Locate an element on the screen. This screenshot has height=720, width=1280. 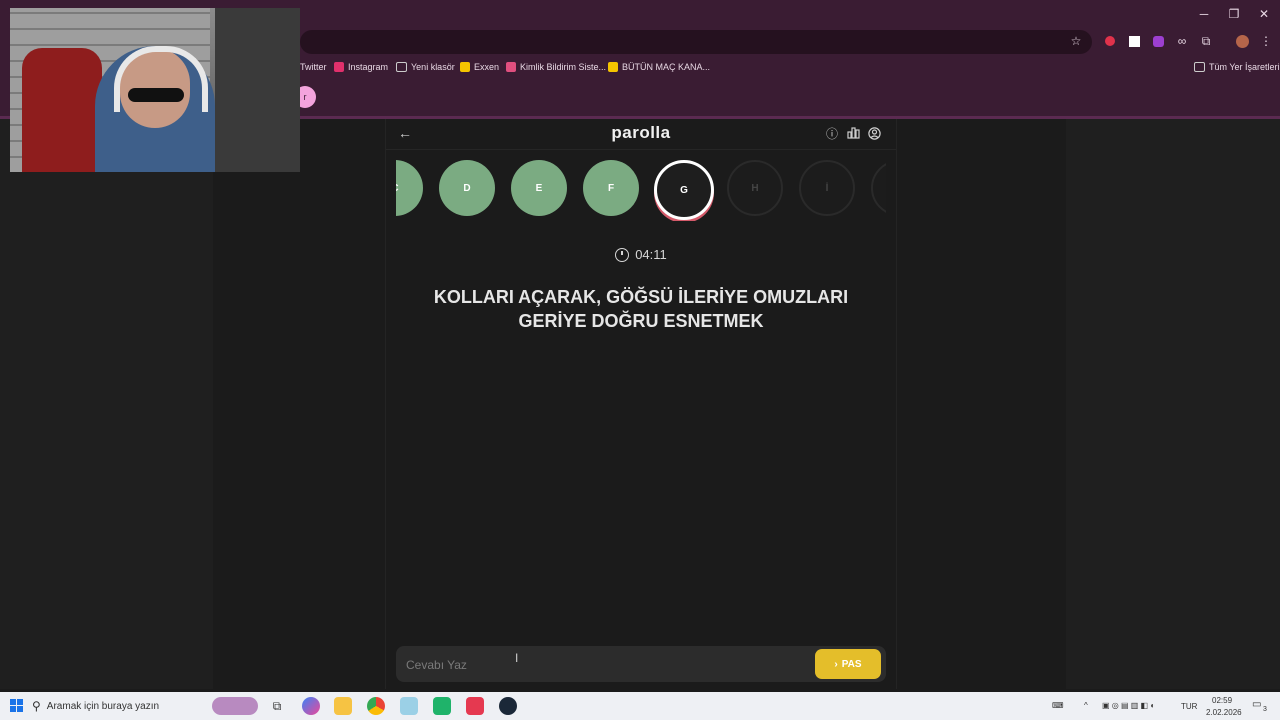
app-header: ← parolla ⓘ is located at coordinates (641, 134).